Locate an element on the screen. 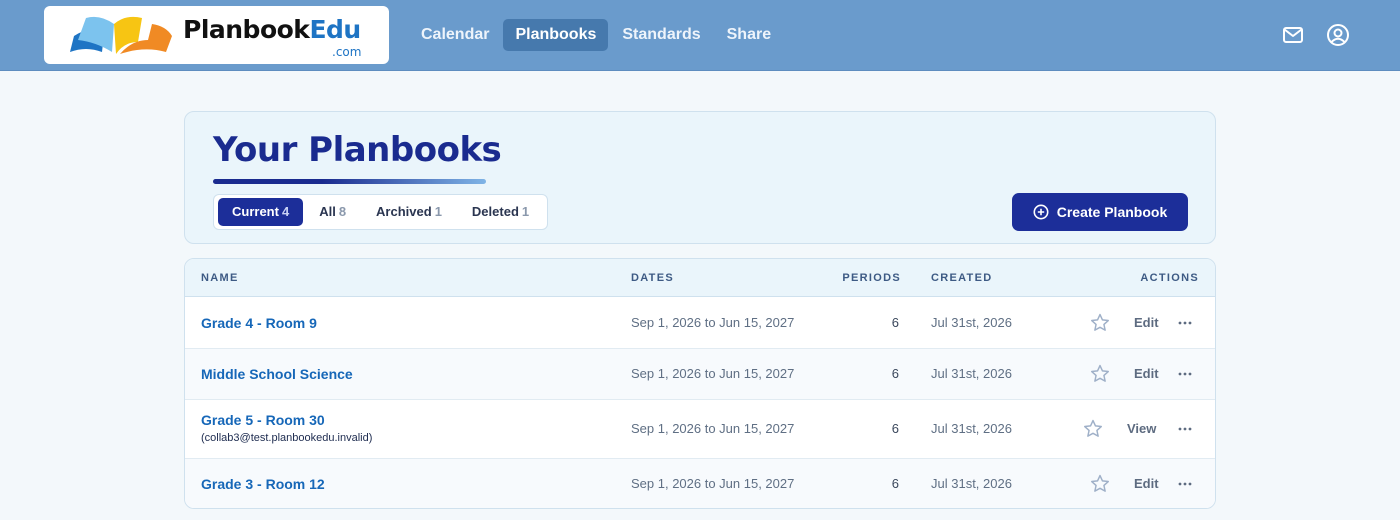 The height and width of the screenshot is (520, 1400). create-planbook-button: Create Planbook is located at coordinates (1100, 212).